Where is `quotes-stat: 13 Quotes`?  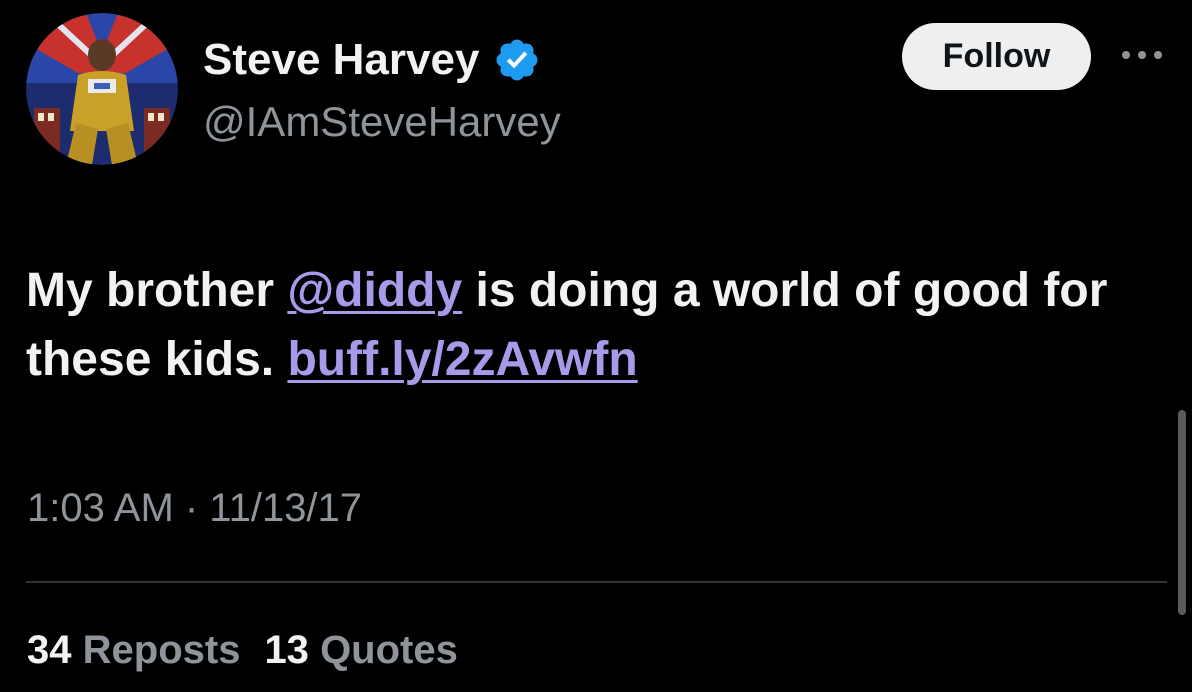
quotes-stat: 13 Quotes is located at coordinates (360, 650).